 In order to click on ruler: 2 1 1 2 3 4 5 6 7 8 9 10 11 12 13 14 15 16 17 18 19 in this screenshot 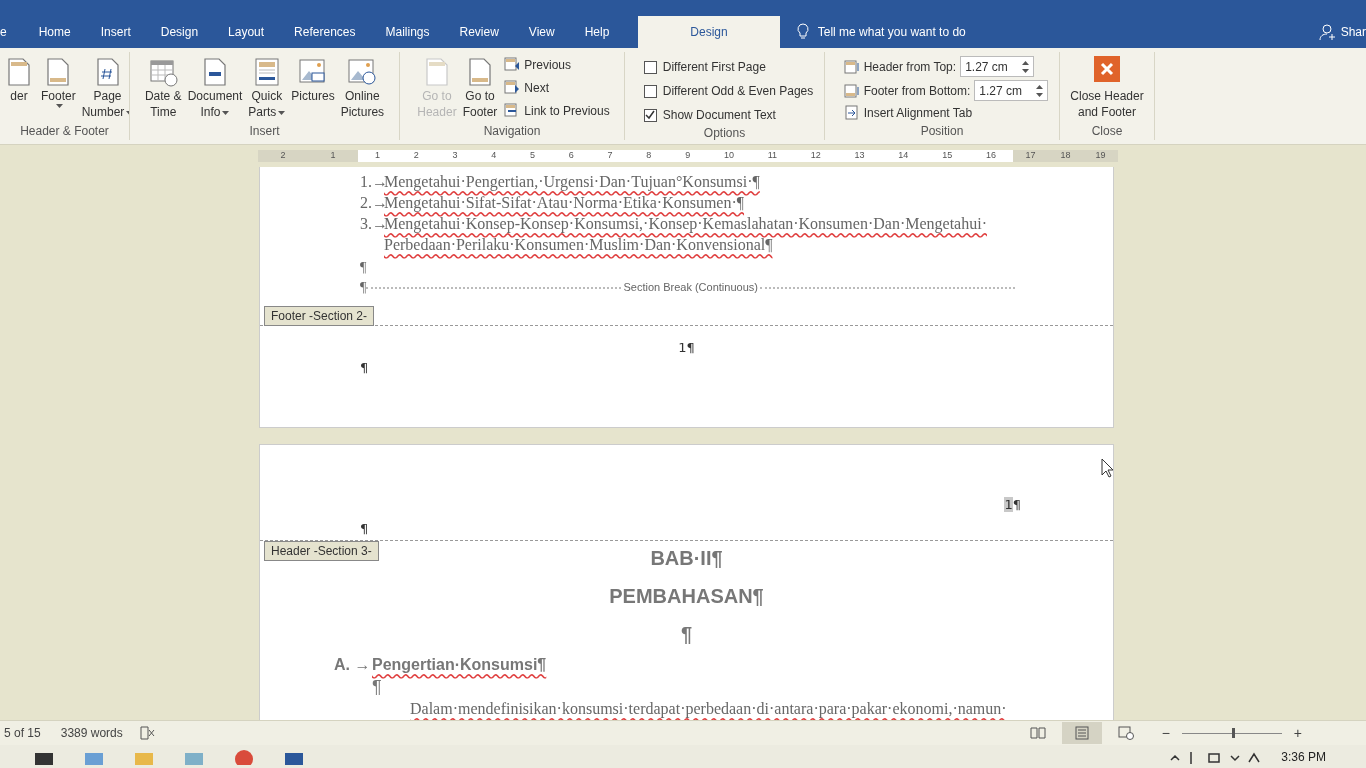, I will do `click(688, 156)`.